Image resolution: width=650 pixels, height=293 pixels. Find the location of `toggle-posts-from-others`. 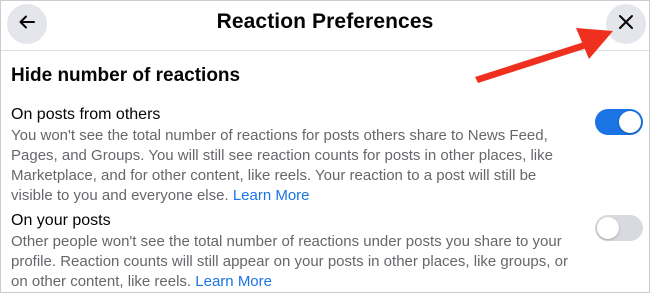

toggle-posts-from-others is located at coordinates (619, 122).